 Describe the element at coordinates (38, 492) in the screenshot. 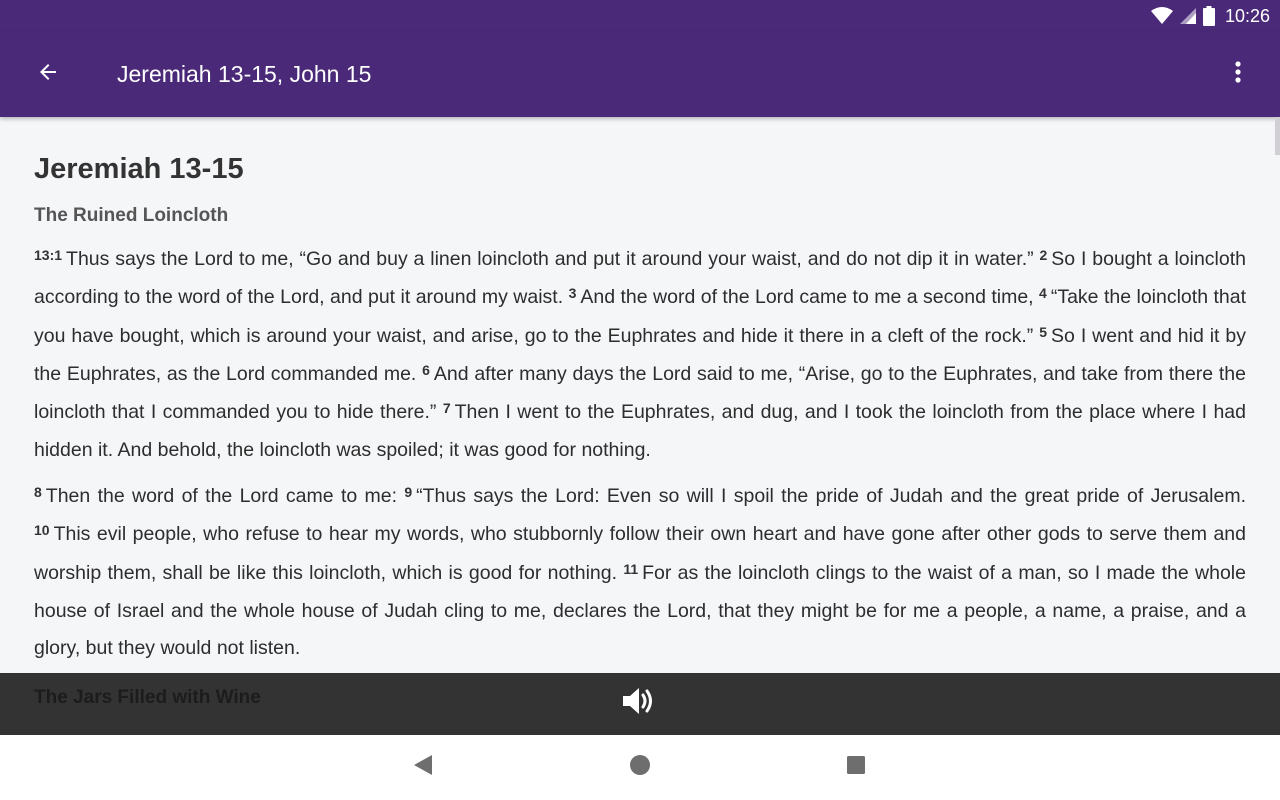

I see `verse-number: 8` at that location.